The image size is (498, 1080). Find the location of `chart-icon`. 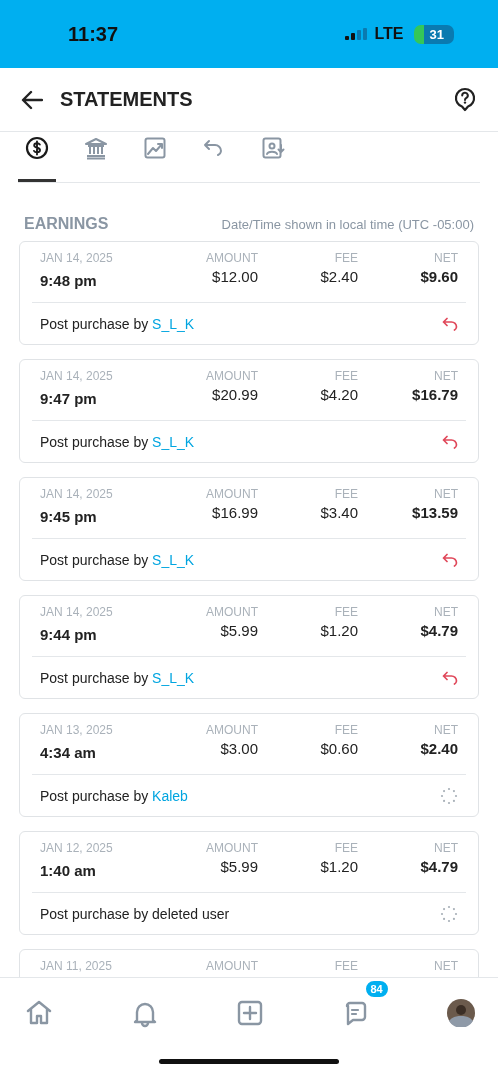

chart-icon is located at coordinates (155, 148).